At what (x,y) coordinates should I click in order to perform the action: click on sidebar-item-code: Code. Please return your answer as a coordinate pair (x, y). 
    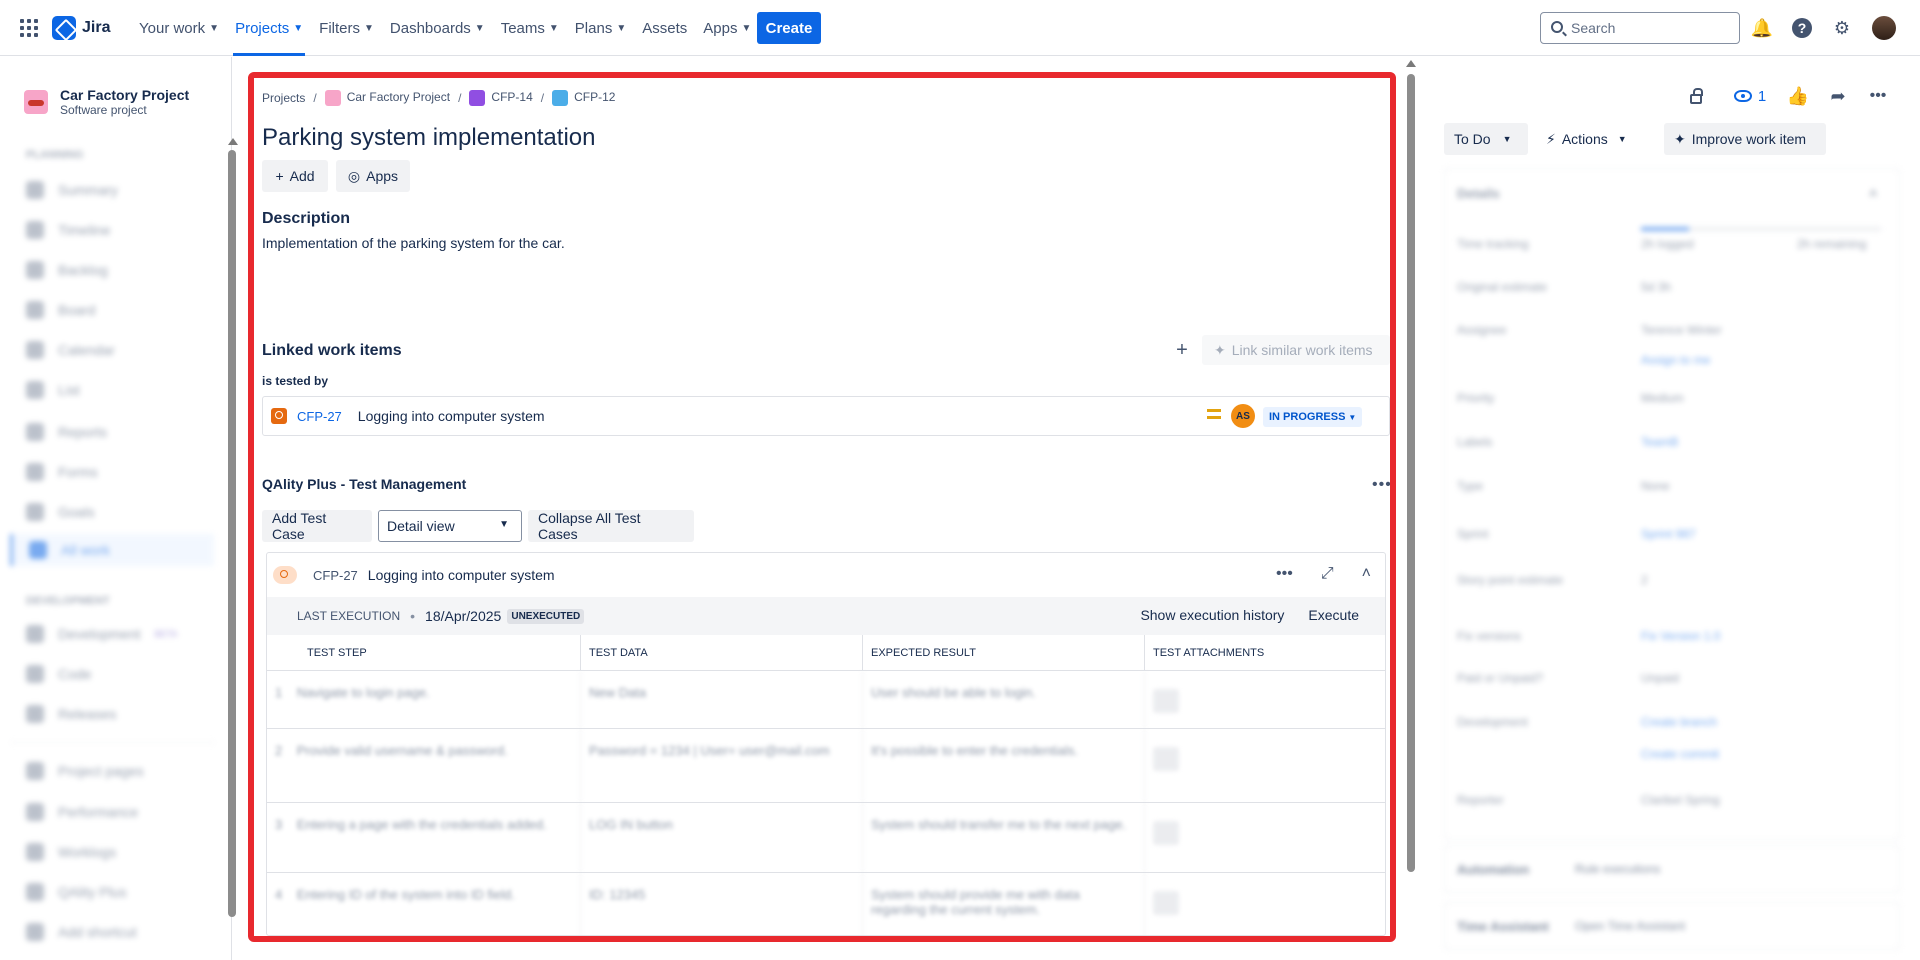
    Looking at the image, I should click on (121, 674).